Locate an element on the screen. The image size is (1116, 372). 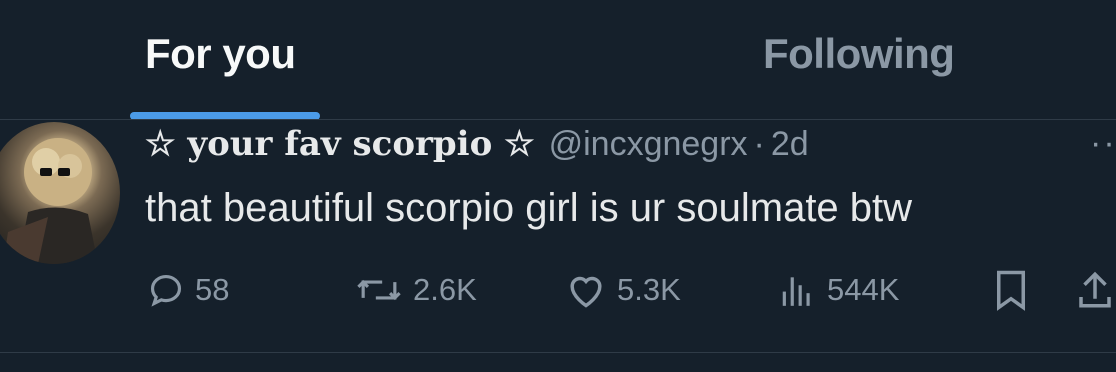
bookmark-icon is located at coordinates (1011, 290).